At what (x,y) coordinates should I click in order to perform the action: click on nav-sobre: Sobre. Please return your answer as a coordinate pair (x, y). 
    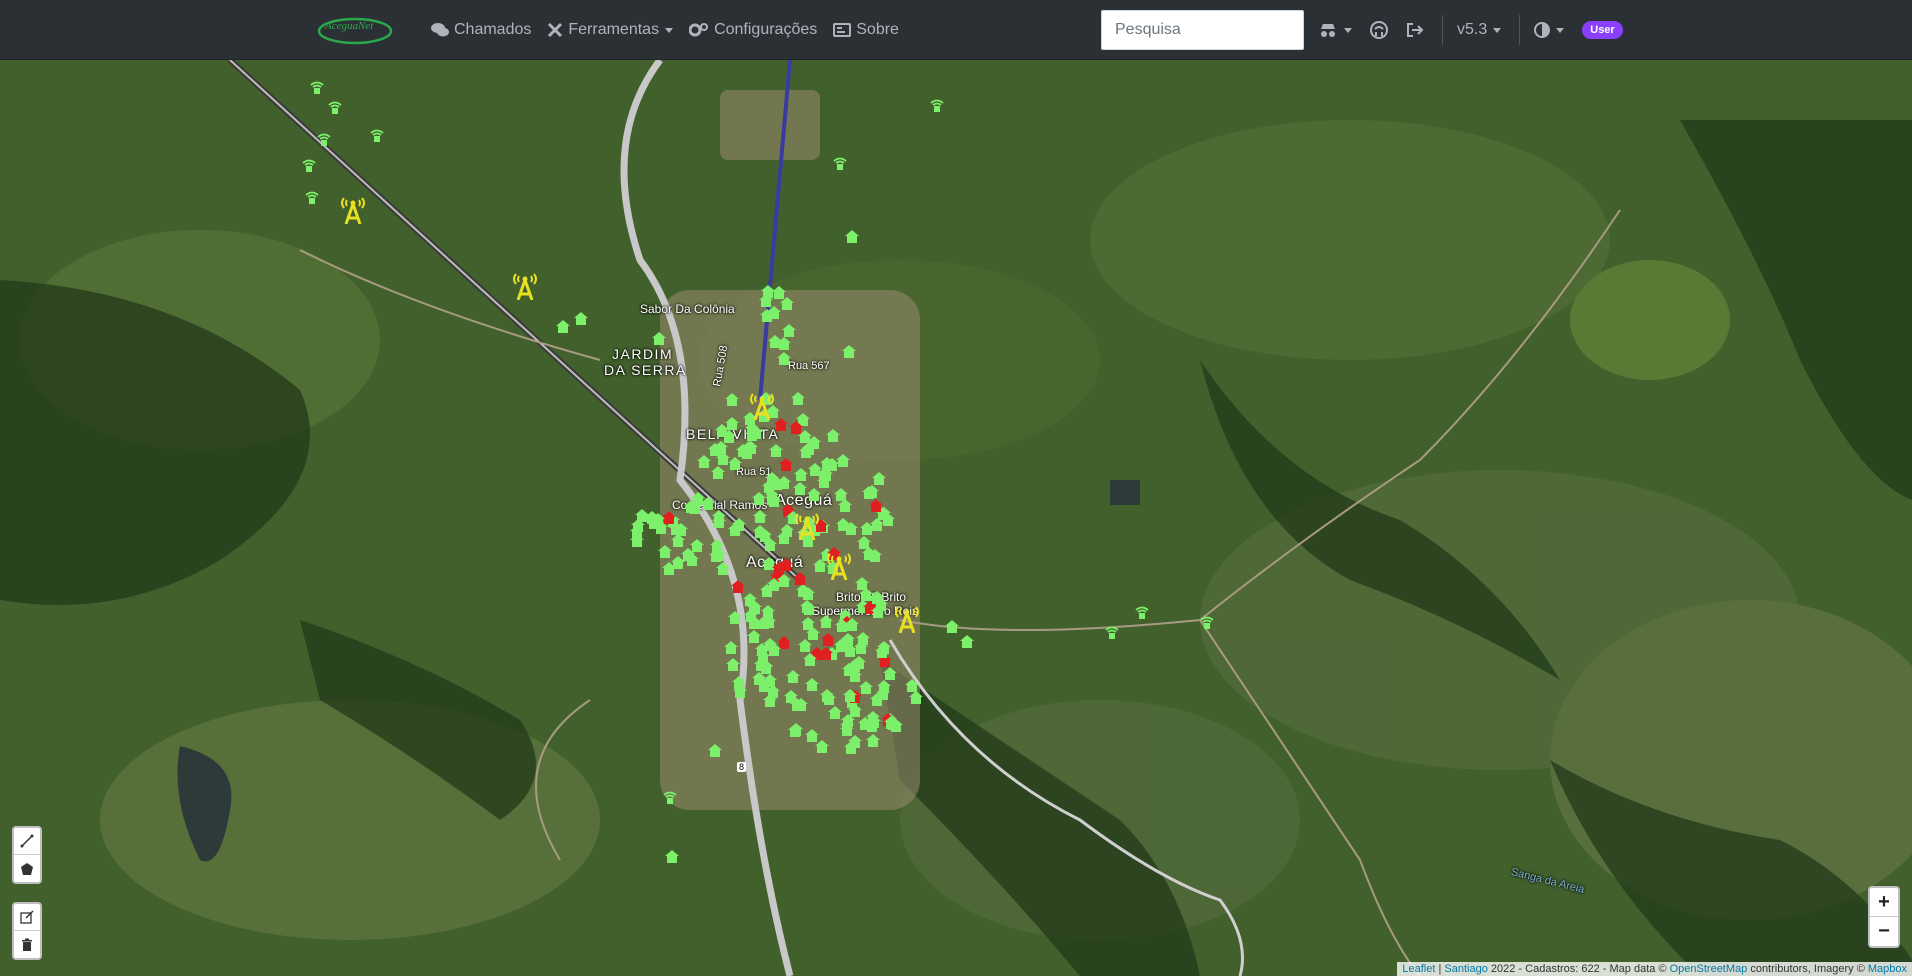
    Looking at the image, I should click on (866, 30).